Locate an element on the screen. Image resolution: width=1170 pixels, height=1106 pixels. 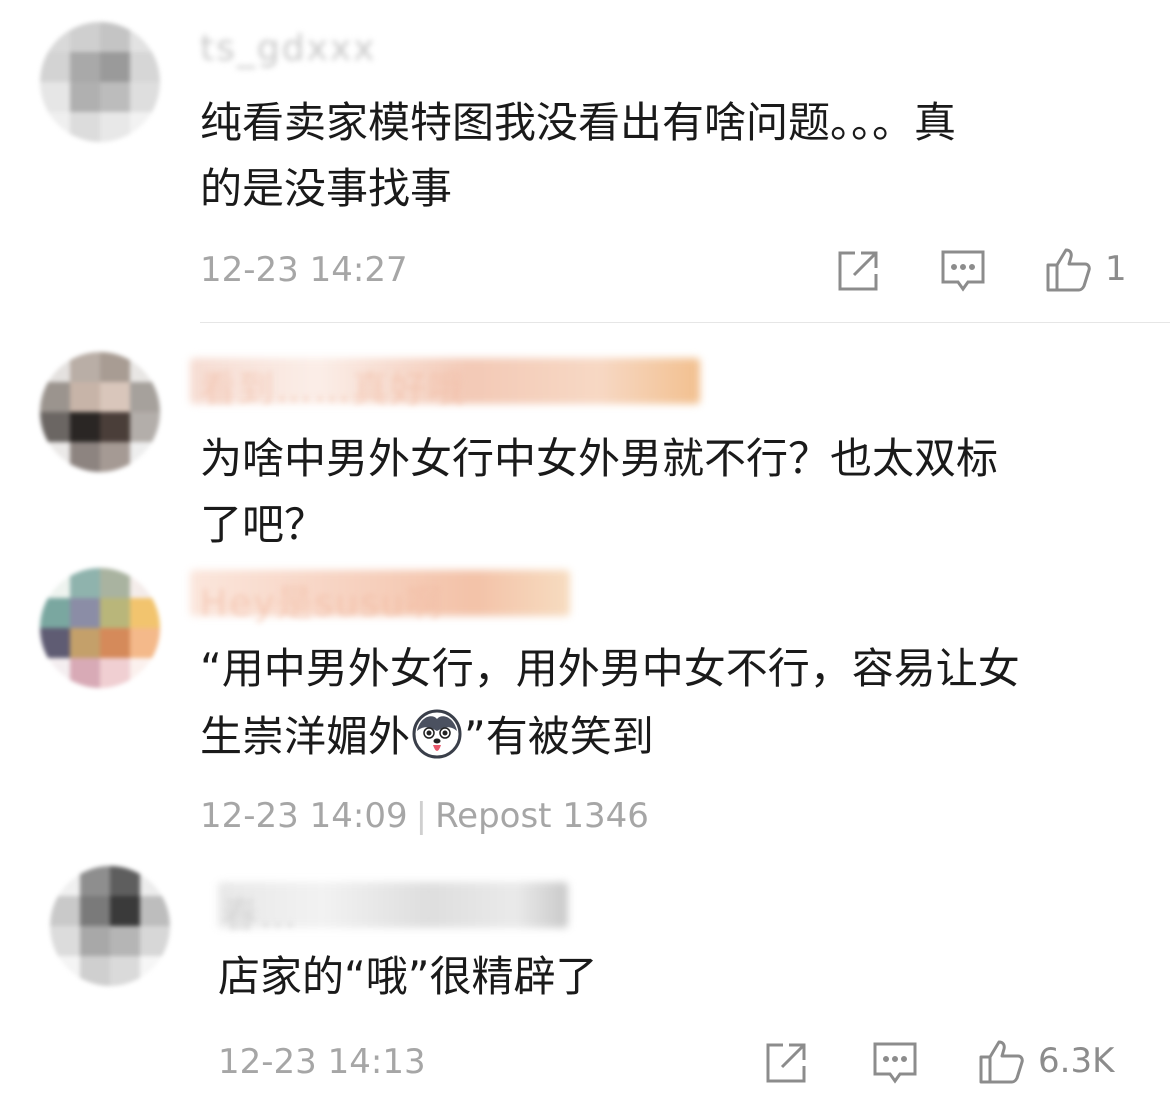
comment-text: ”有被笑到 is located at coordinates (559, 736).